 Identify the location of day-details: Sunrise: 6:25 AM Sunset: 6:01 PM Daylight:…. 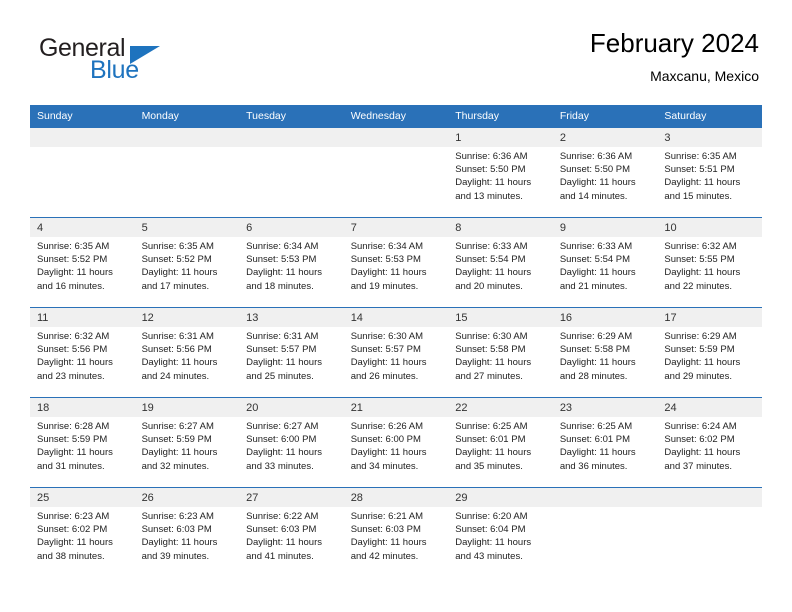
(605, 445).